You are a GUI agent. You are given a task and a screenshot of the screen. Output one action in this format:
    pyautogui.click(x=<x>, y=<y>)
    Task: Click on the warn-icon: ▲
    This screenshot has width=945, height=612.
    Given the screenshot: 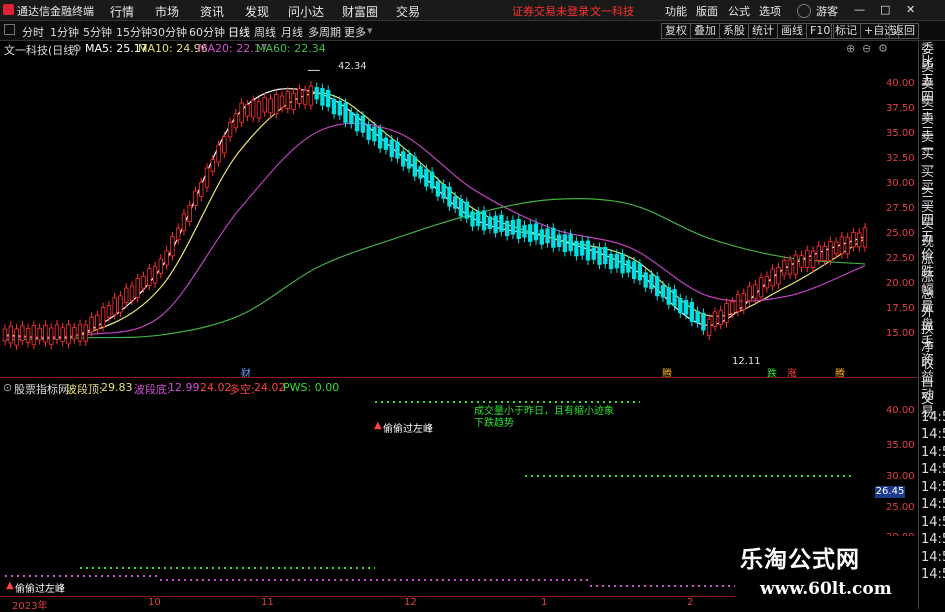 What is the action you would take?
    pyautogui.click(x=378, y=425)
    